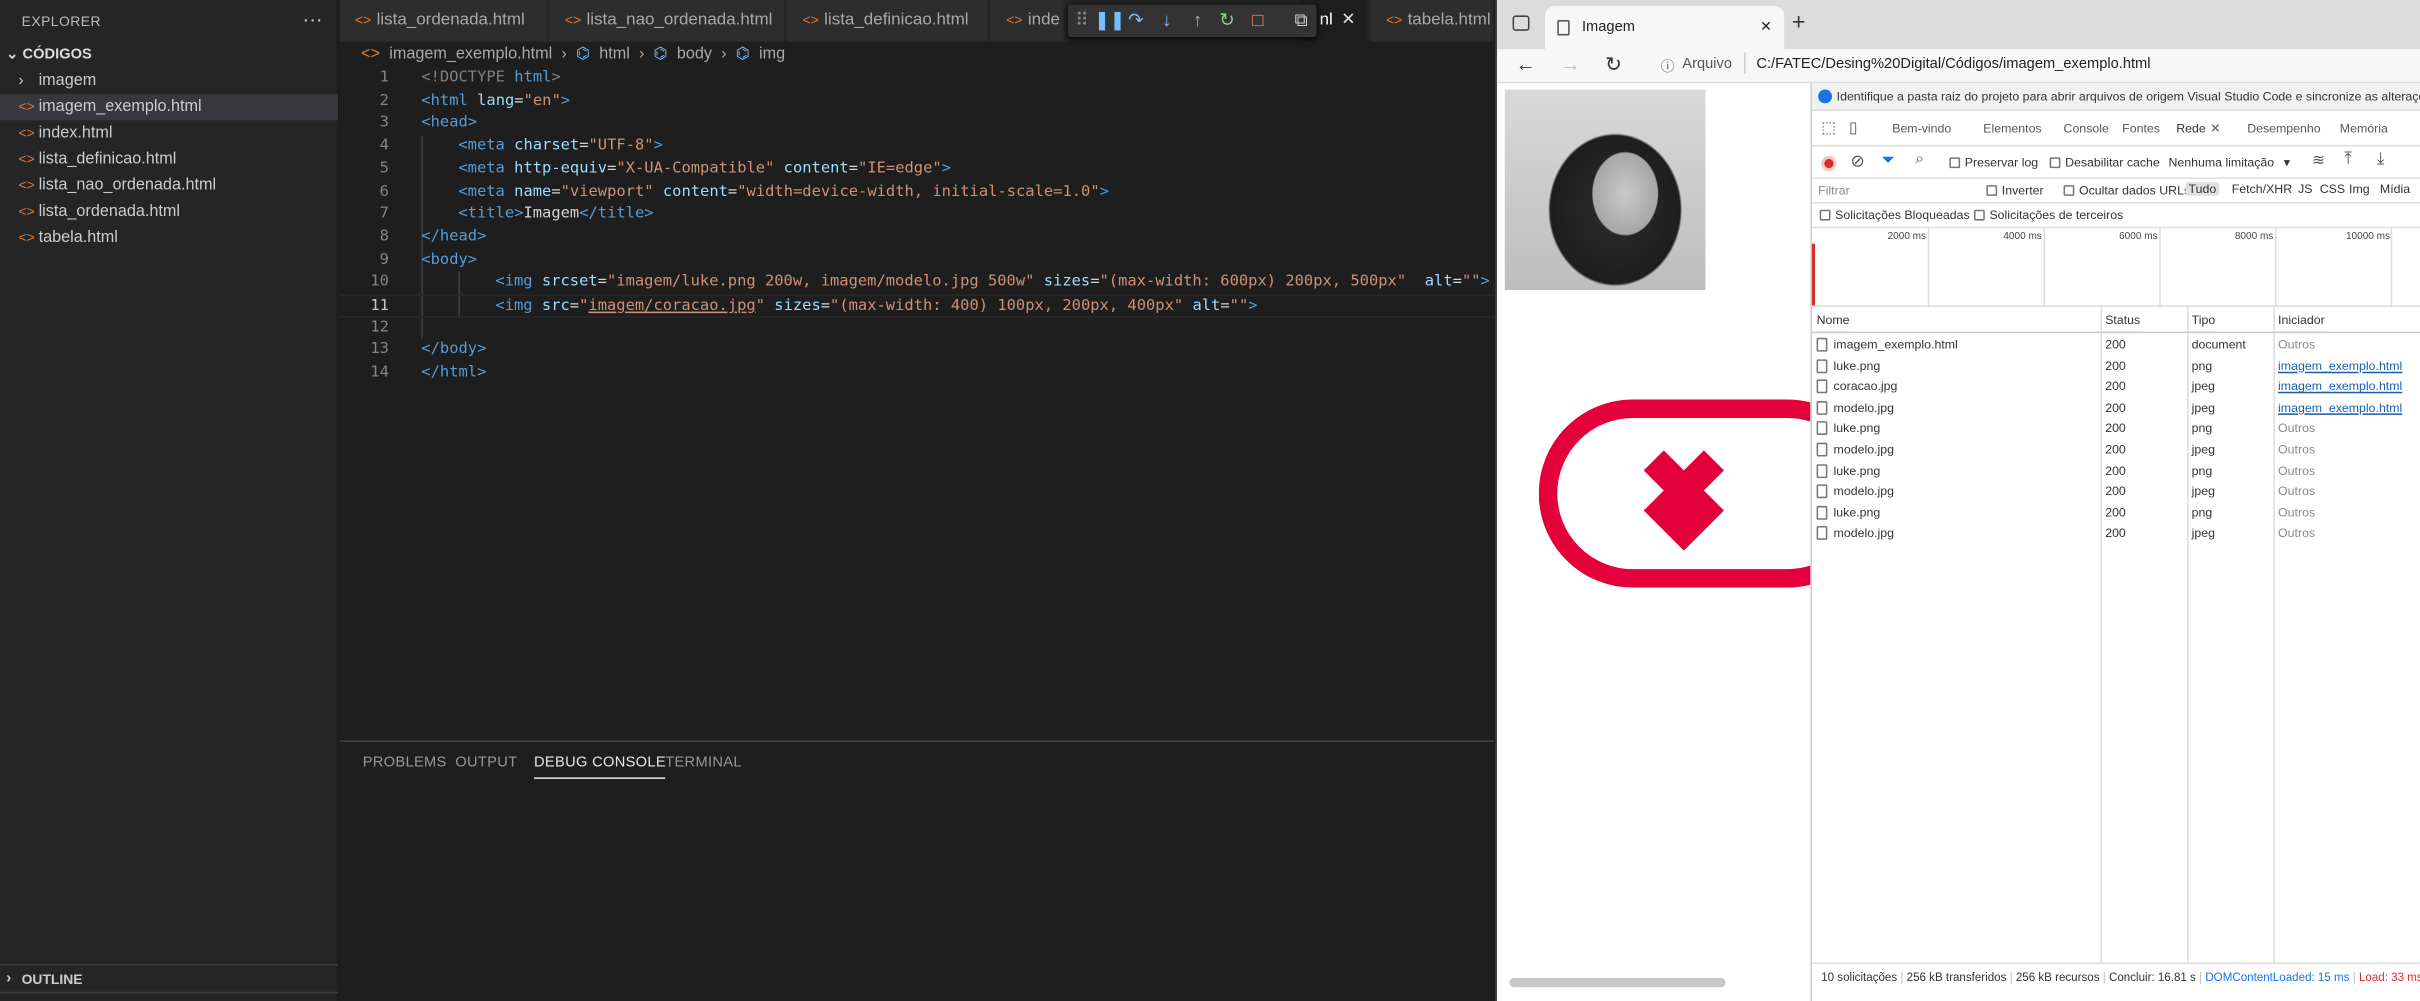  I want to click on forward-icon: →, so click(1570, 63).